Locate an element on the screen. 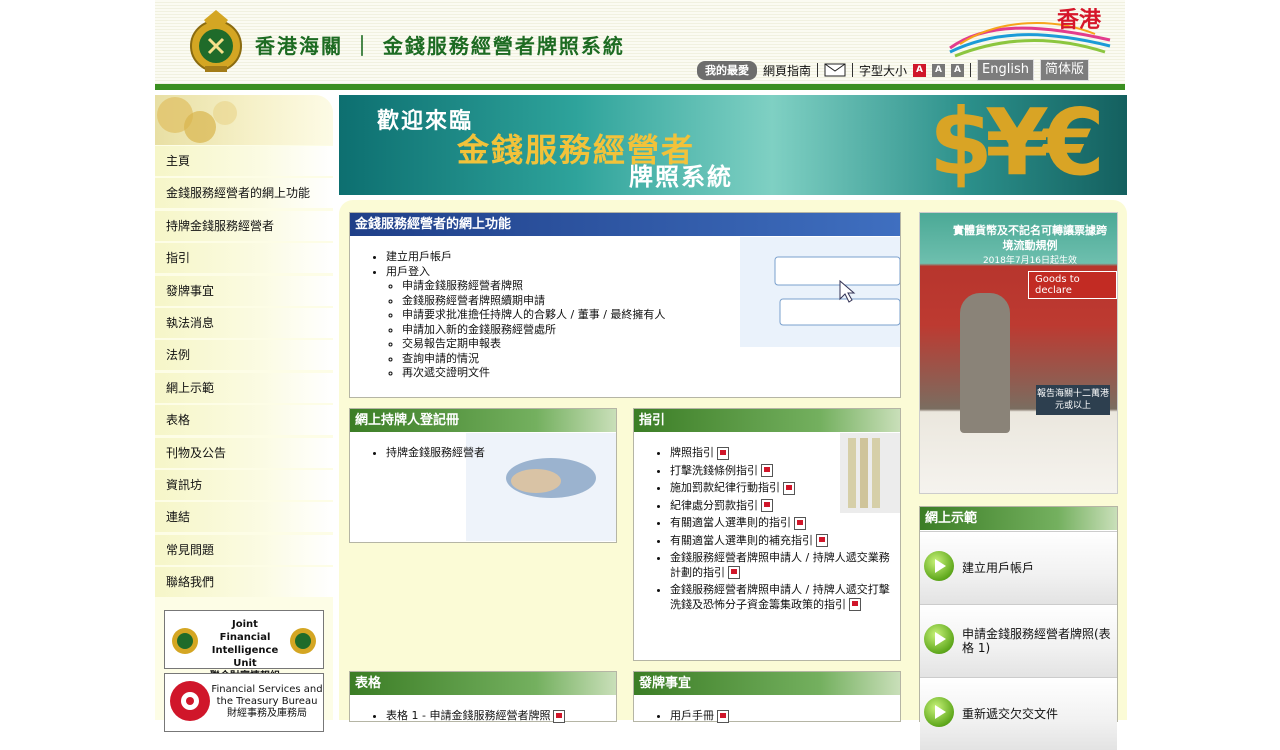 This screenshot has width=1280, height=750. guideline-link: 金錢服務經營者牌照申請人 / 持牌人遞交業務計劃的指引 is located at coordinates (780, 565).